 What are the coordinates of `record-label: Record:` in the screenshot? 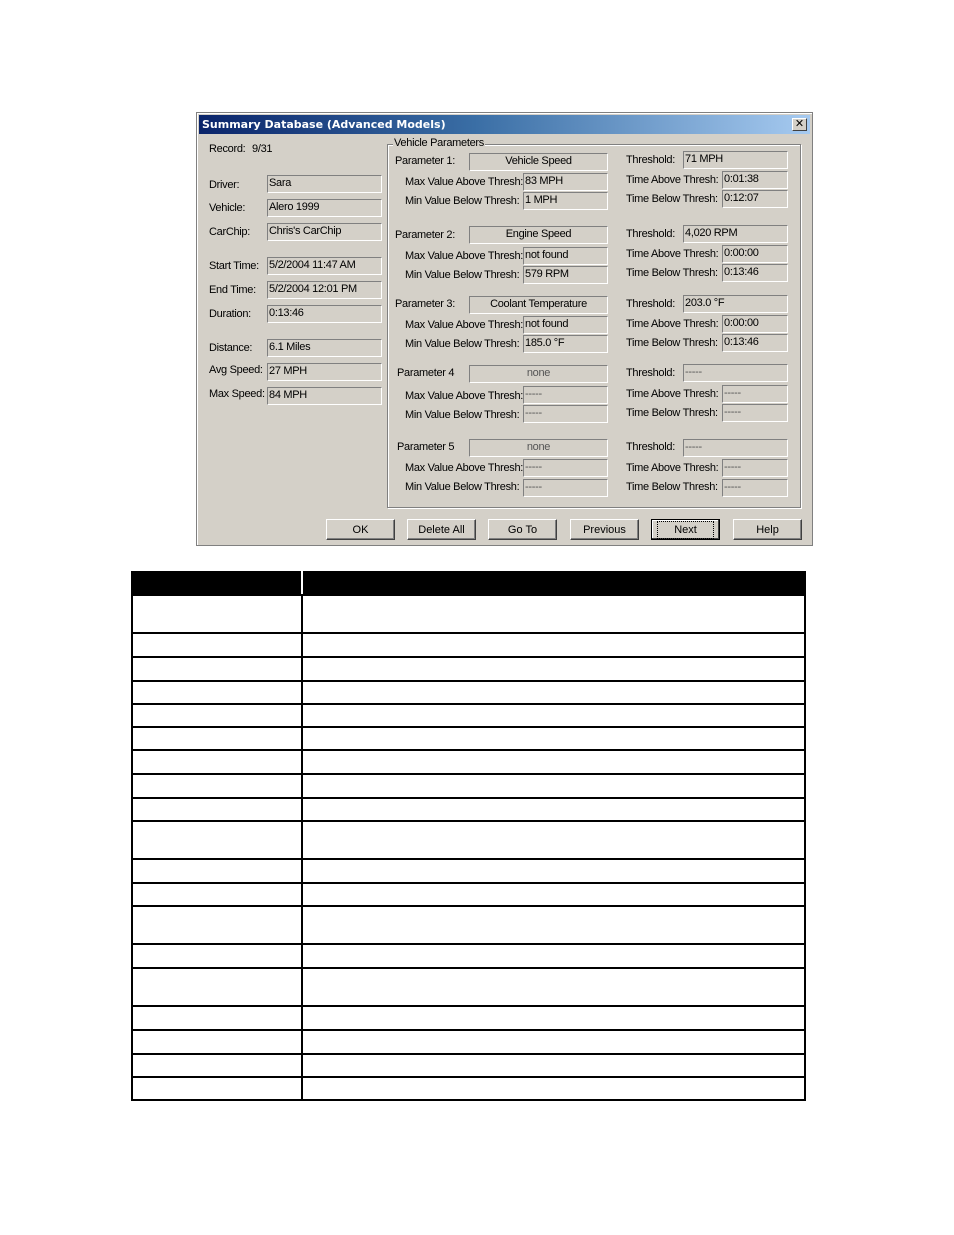 It's located at (227, 149).